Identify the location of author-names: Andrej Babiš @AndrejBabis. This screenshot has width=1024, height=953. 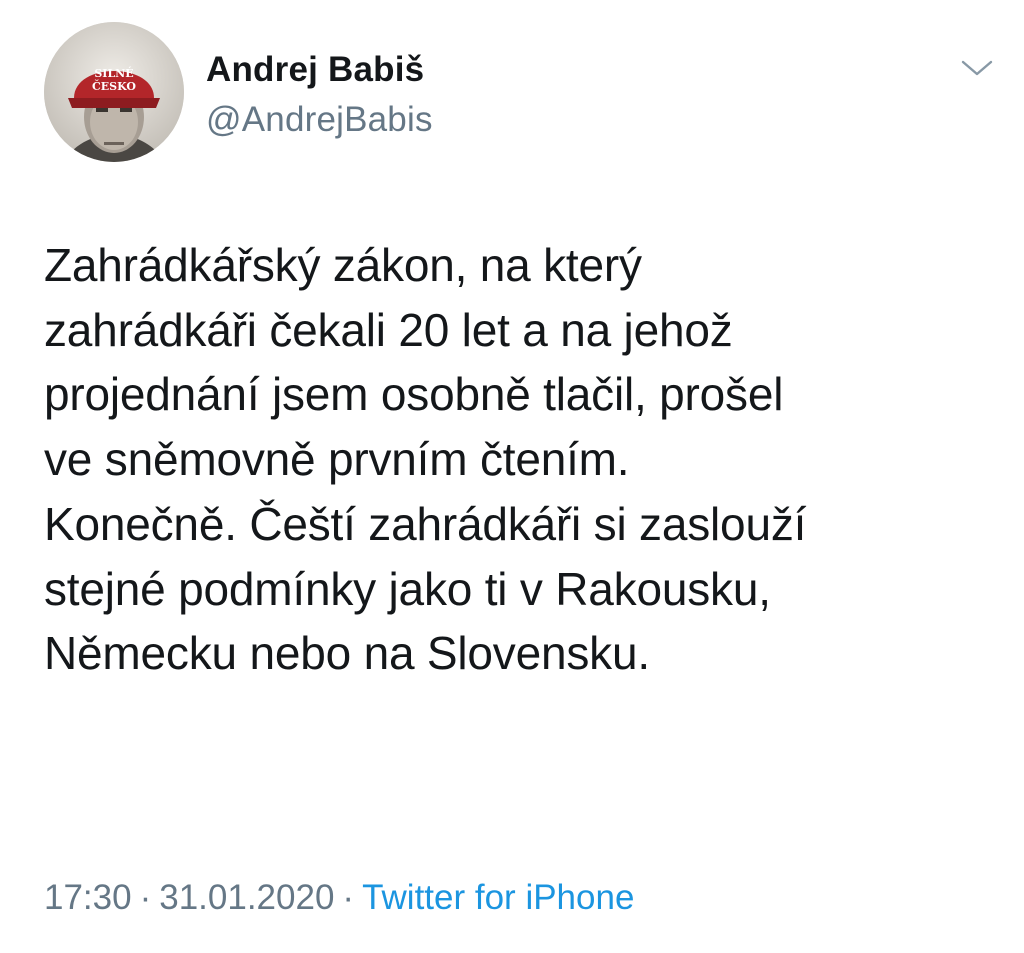
(319, 95).